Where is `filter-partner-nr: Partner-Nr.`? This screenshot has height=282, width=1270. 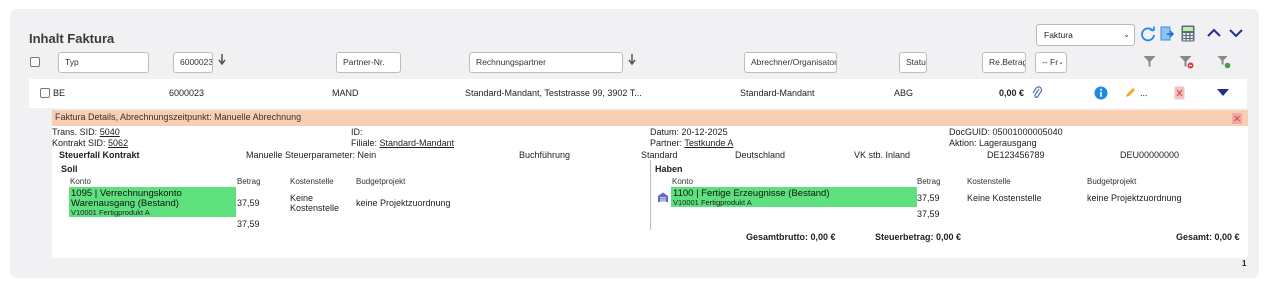
filter-partner-nr: Partner-Nr. is located at coordinates (368, 62).